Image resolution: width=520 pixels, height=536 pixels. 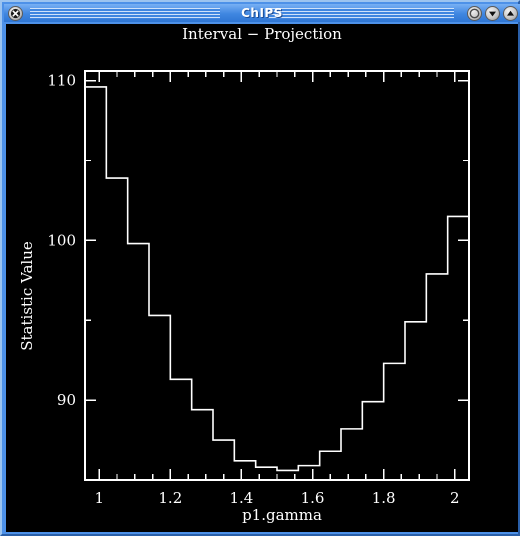 I want to click on x-tick-label: 1.2, so click(x=170, y=498).